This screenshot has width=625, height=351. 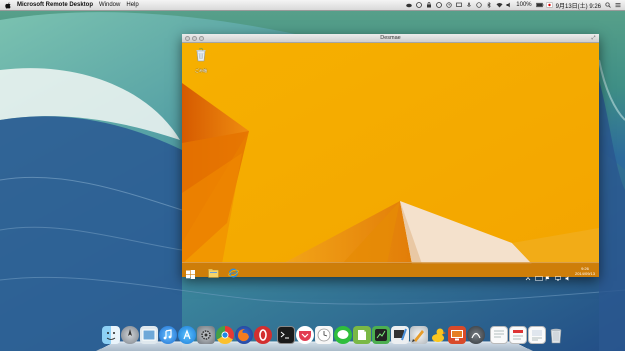 What do you see at coordinates (459, 5) in the screenshot?
I see `display-icon` at bounding box center [459, 5].